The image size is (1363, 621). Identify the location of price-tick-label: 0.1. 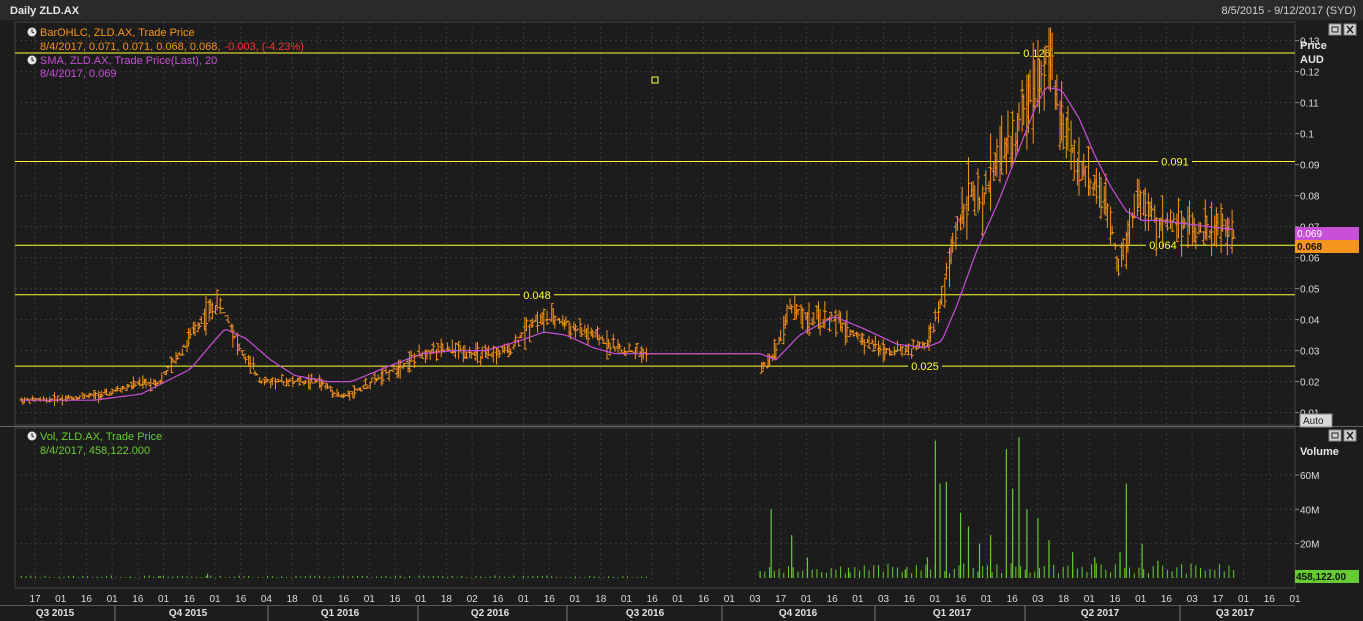
(1307, 135).